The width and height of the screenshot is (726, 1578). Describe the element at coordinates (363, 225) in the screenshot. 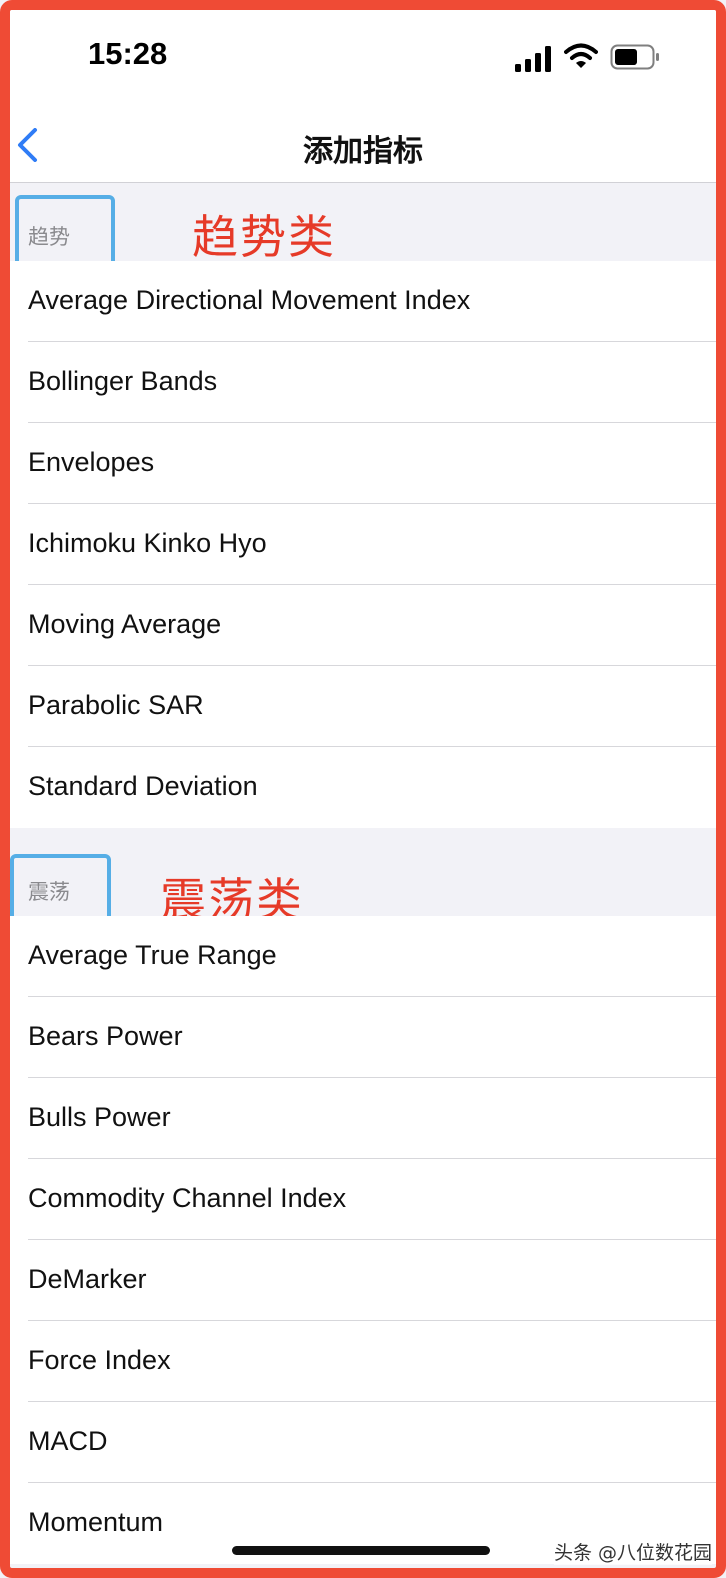

I see `section-header-trend: 趋势 趋势类` at that location.